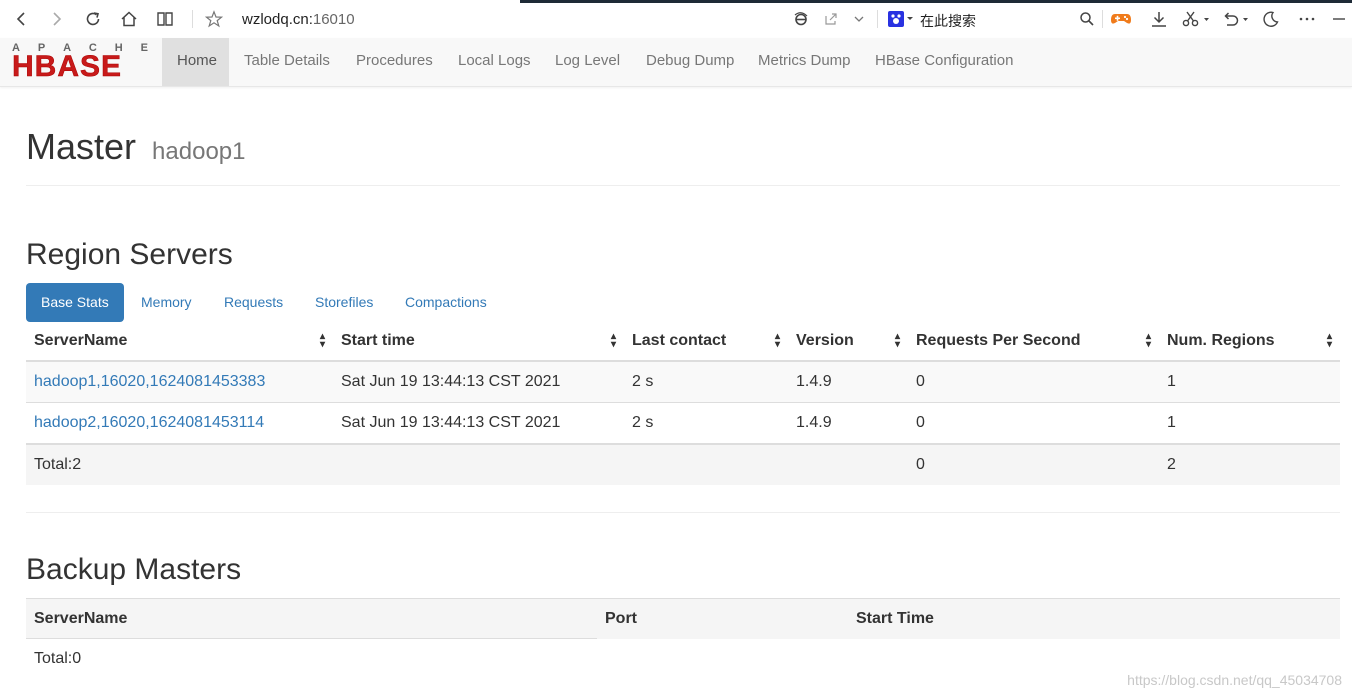  What do you see at coordinates (287, 62) in the screenshot?
I see `nav-table-details: Table Details` at bounding box center [287, 62].